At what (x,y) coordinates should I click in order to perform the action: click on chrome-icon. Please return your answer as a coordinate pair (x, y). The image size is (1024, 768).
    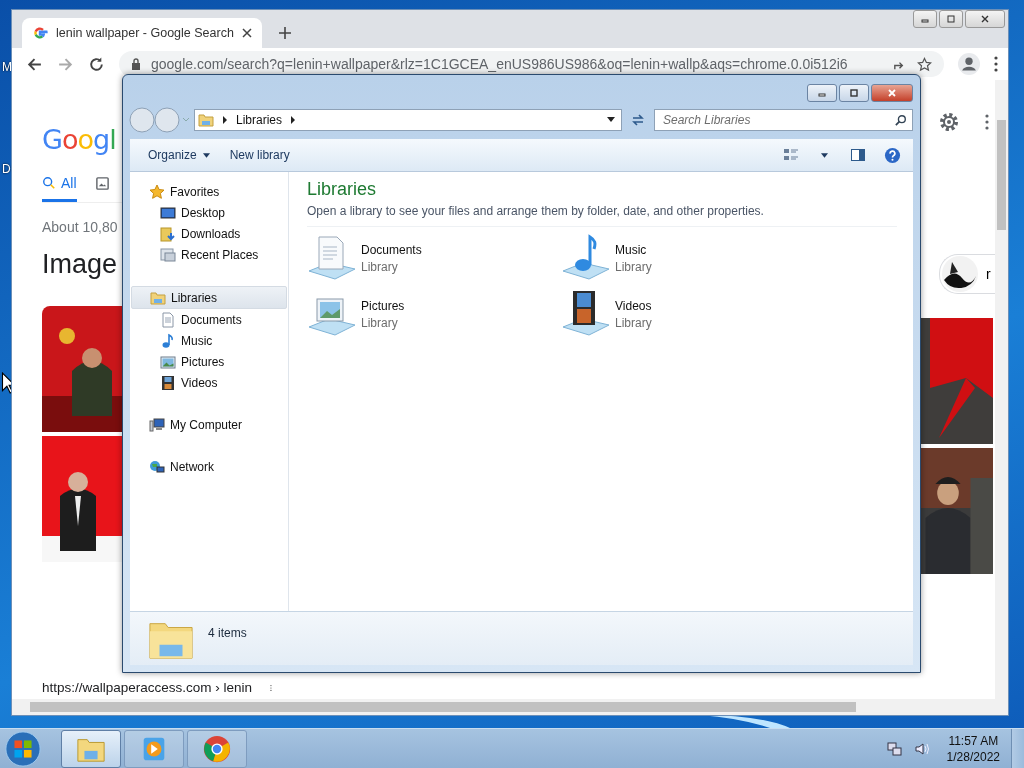
    Looking at the image, I should click on (217, 749).